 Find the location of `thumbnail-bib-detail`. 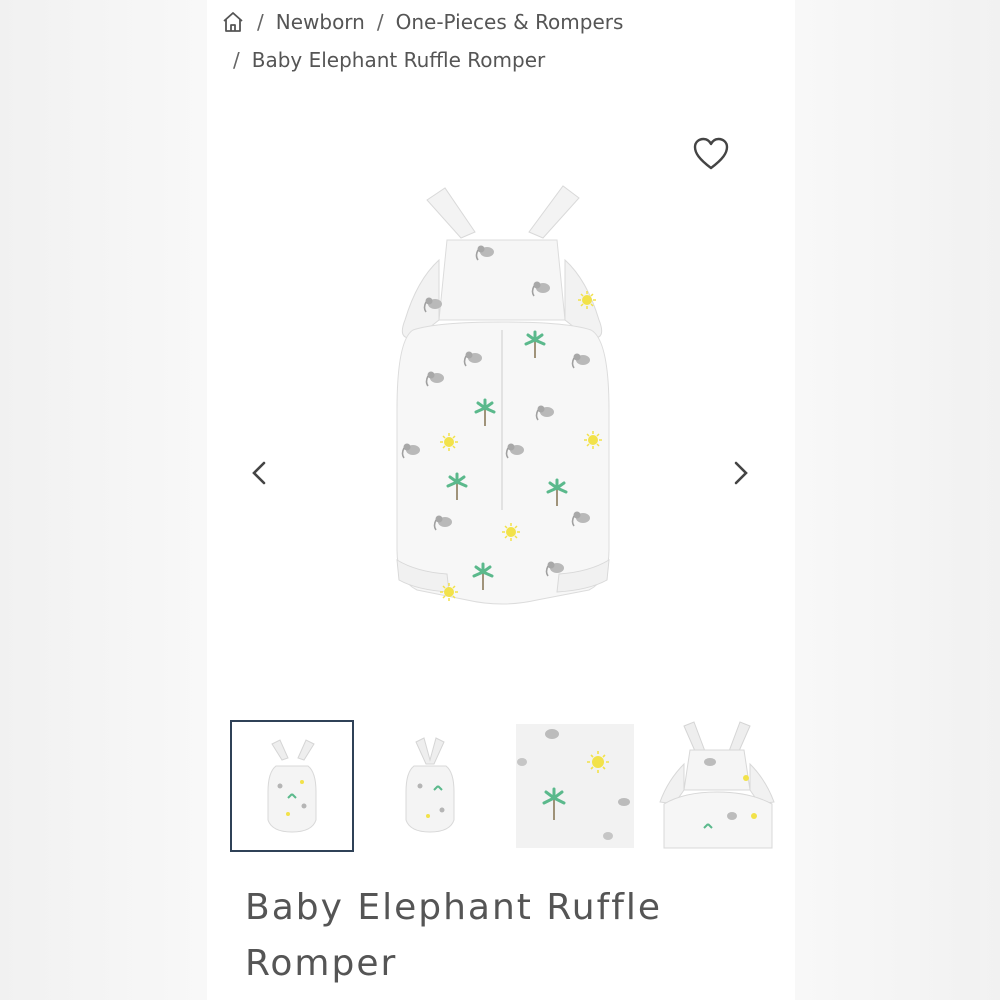

thumbnail-bib-detail is located at coordinates (716, 786).